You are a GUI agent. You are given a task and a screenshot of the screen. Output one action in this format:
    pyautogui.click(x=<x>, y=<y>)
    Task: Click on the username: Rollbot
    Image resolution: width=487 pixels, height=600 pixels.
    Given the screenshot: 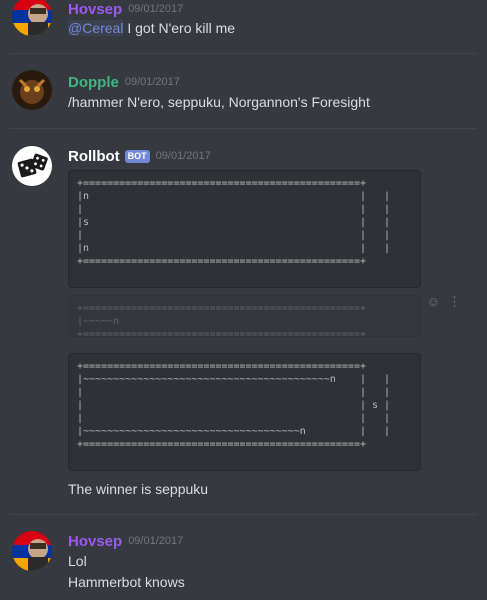 What is the action you would take?
    pyautogui.click(x=94, y=156)
    